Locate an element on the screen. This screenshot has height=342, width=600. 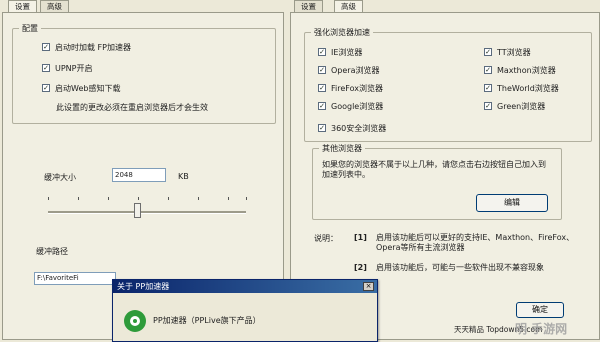
watermark-text: 明 手游网 is located at coordinates (541, 329).